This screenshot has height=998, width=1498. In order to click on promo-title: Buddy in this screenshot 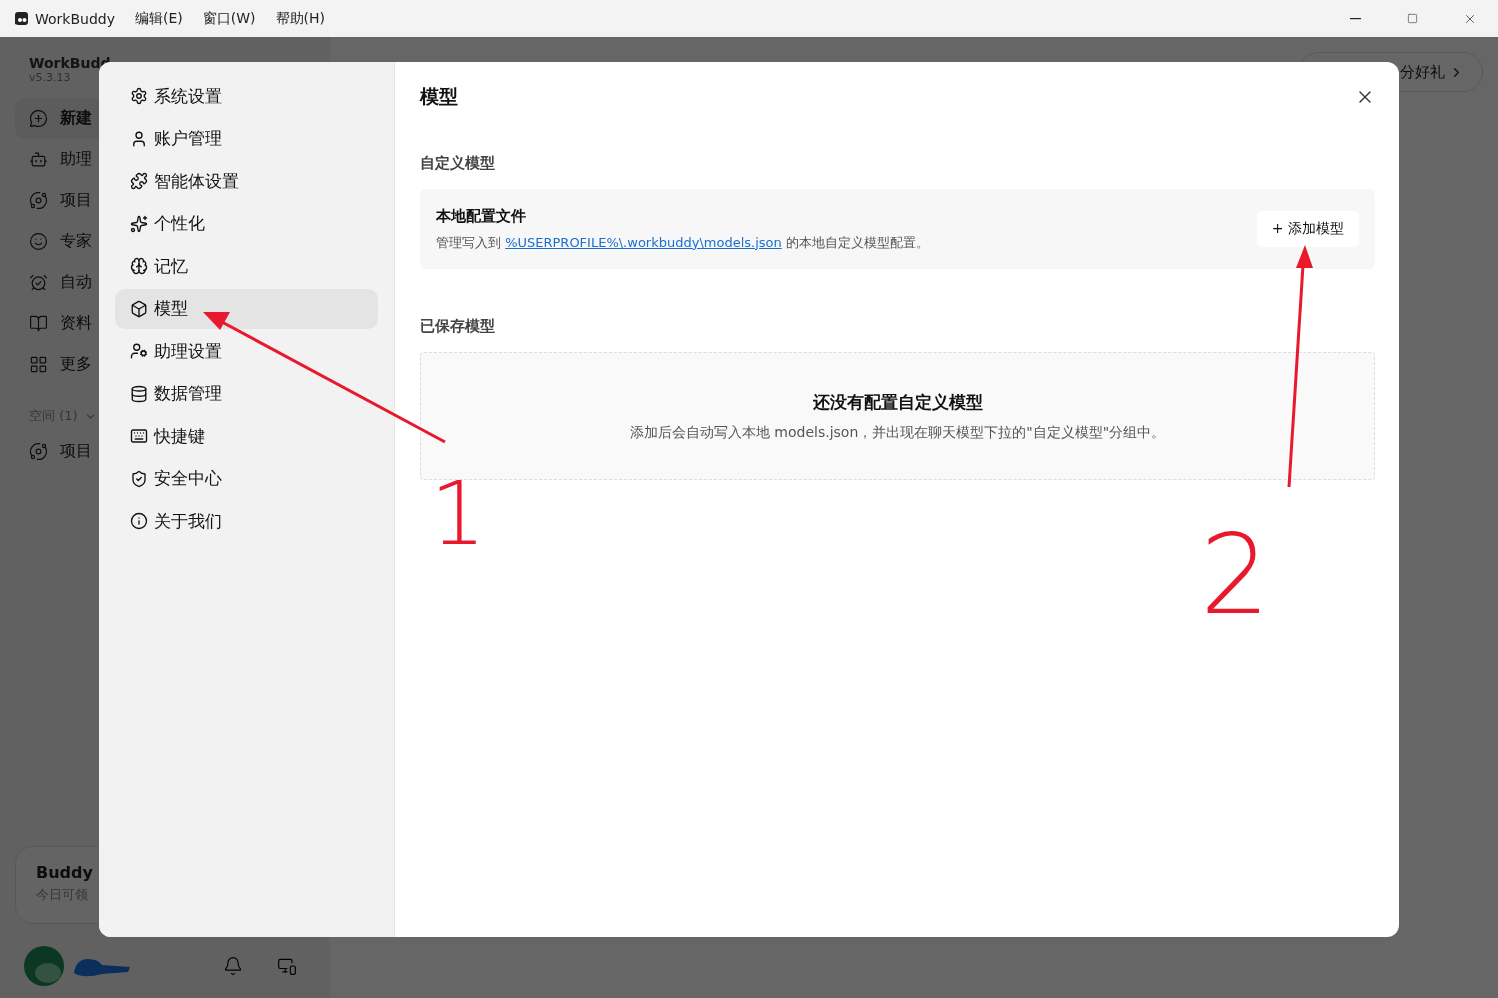, I will do `click(65, 872)`.